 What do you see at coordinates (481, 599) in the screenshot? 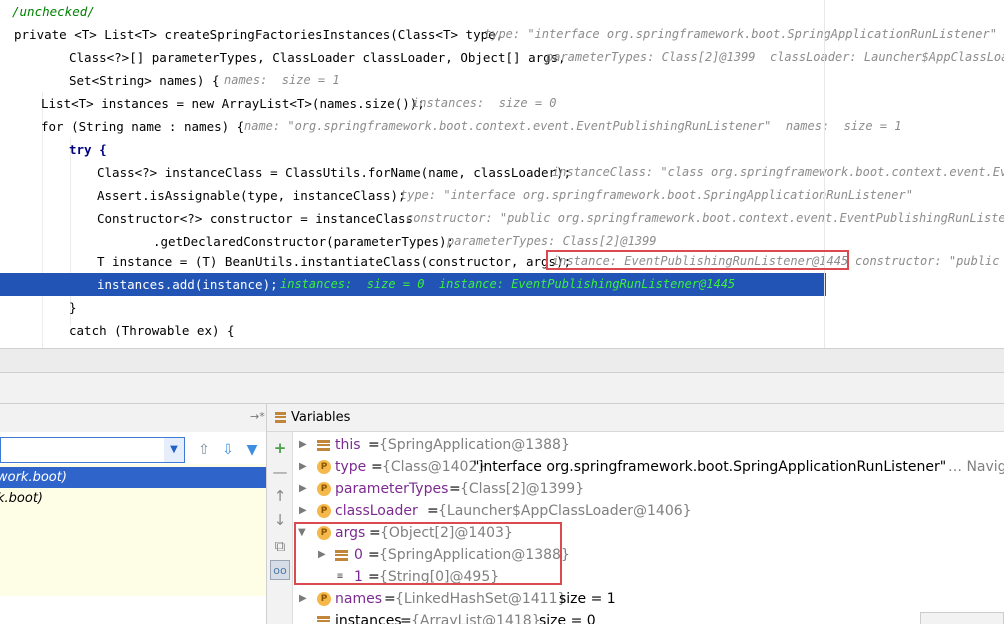
I see `variable-value: {LinkedHashSet@1411}` at bounding box center [481, 599].